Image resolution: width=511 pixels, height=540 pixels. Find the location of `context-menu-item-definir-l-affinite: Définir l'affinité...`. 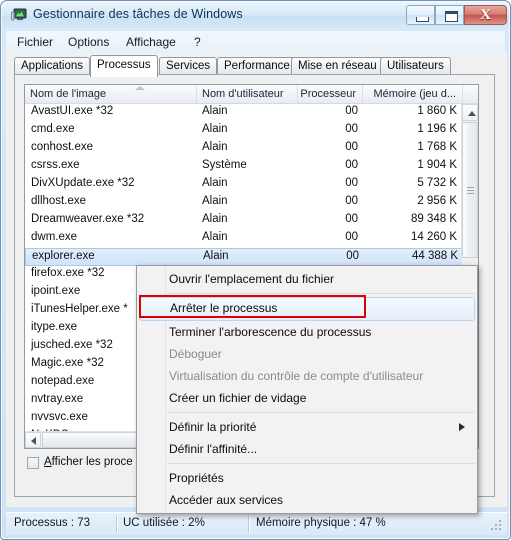

context-menu-item-definir-l-affinite: Définir l'affinité... is located at coordinates (307, 449).